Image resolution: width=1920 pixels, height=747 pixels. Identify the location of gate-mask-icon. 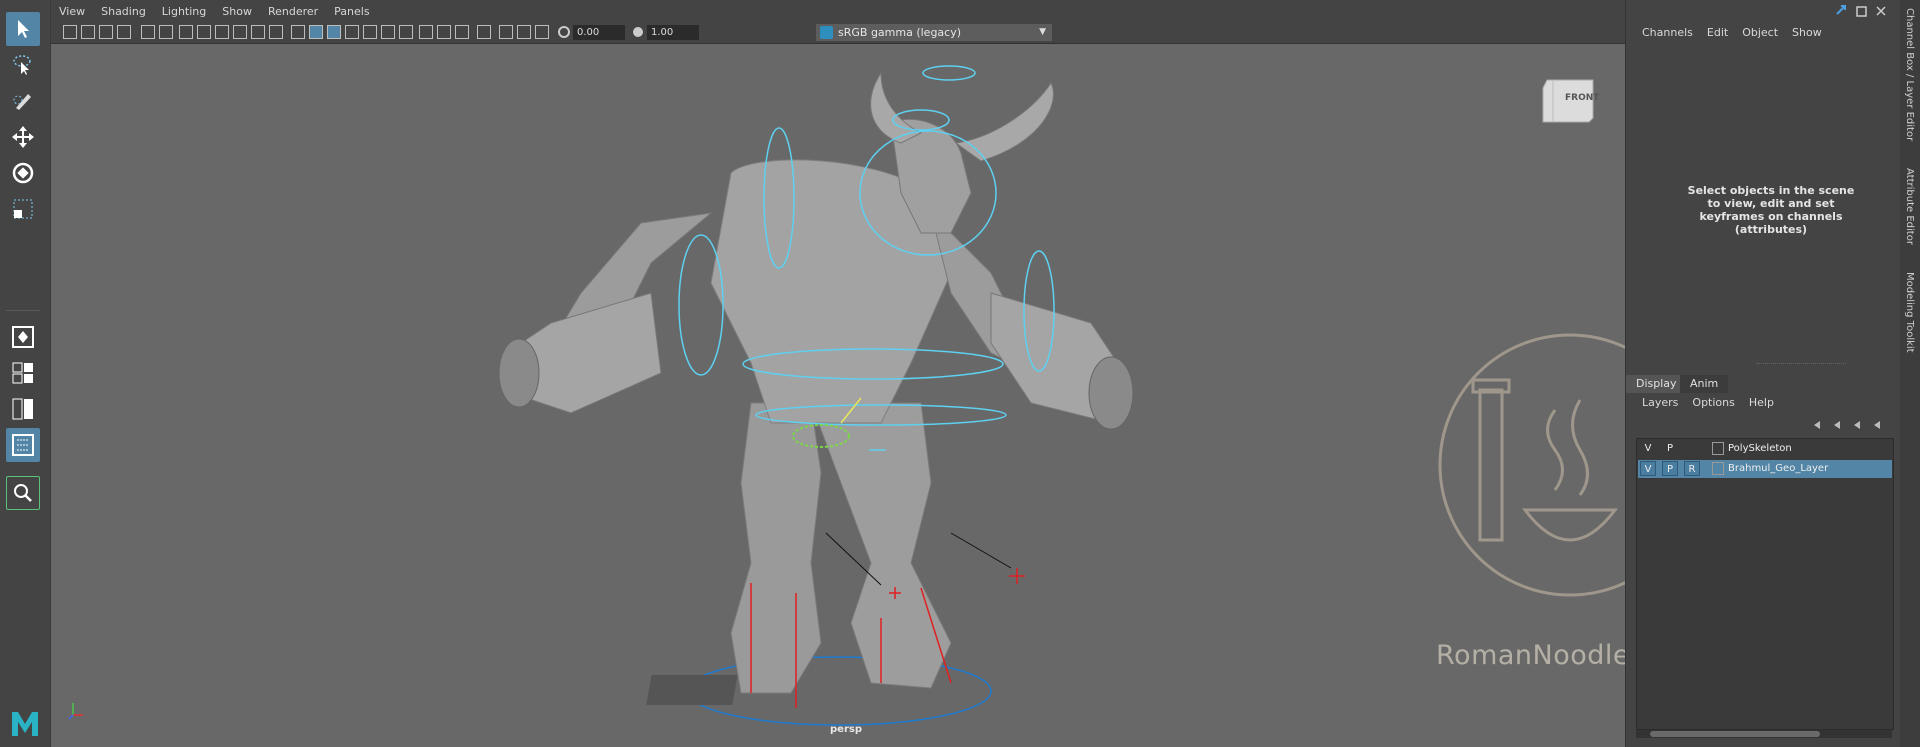
(240, 32).